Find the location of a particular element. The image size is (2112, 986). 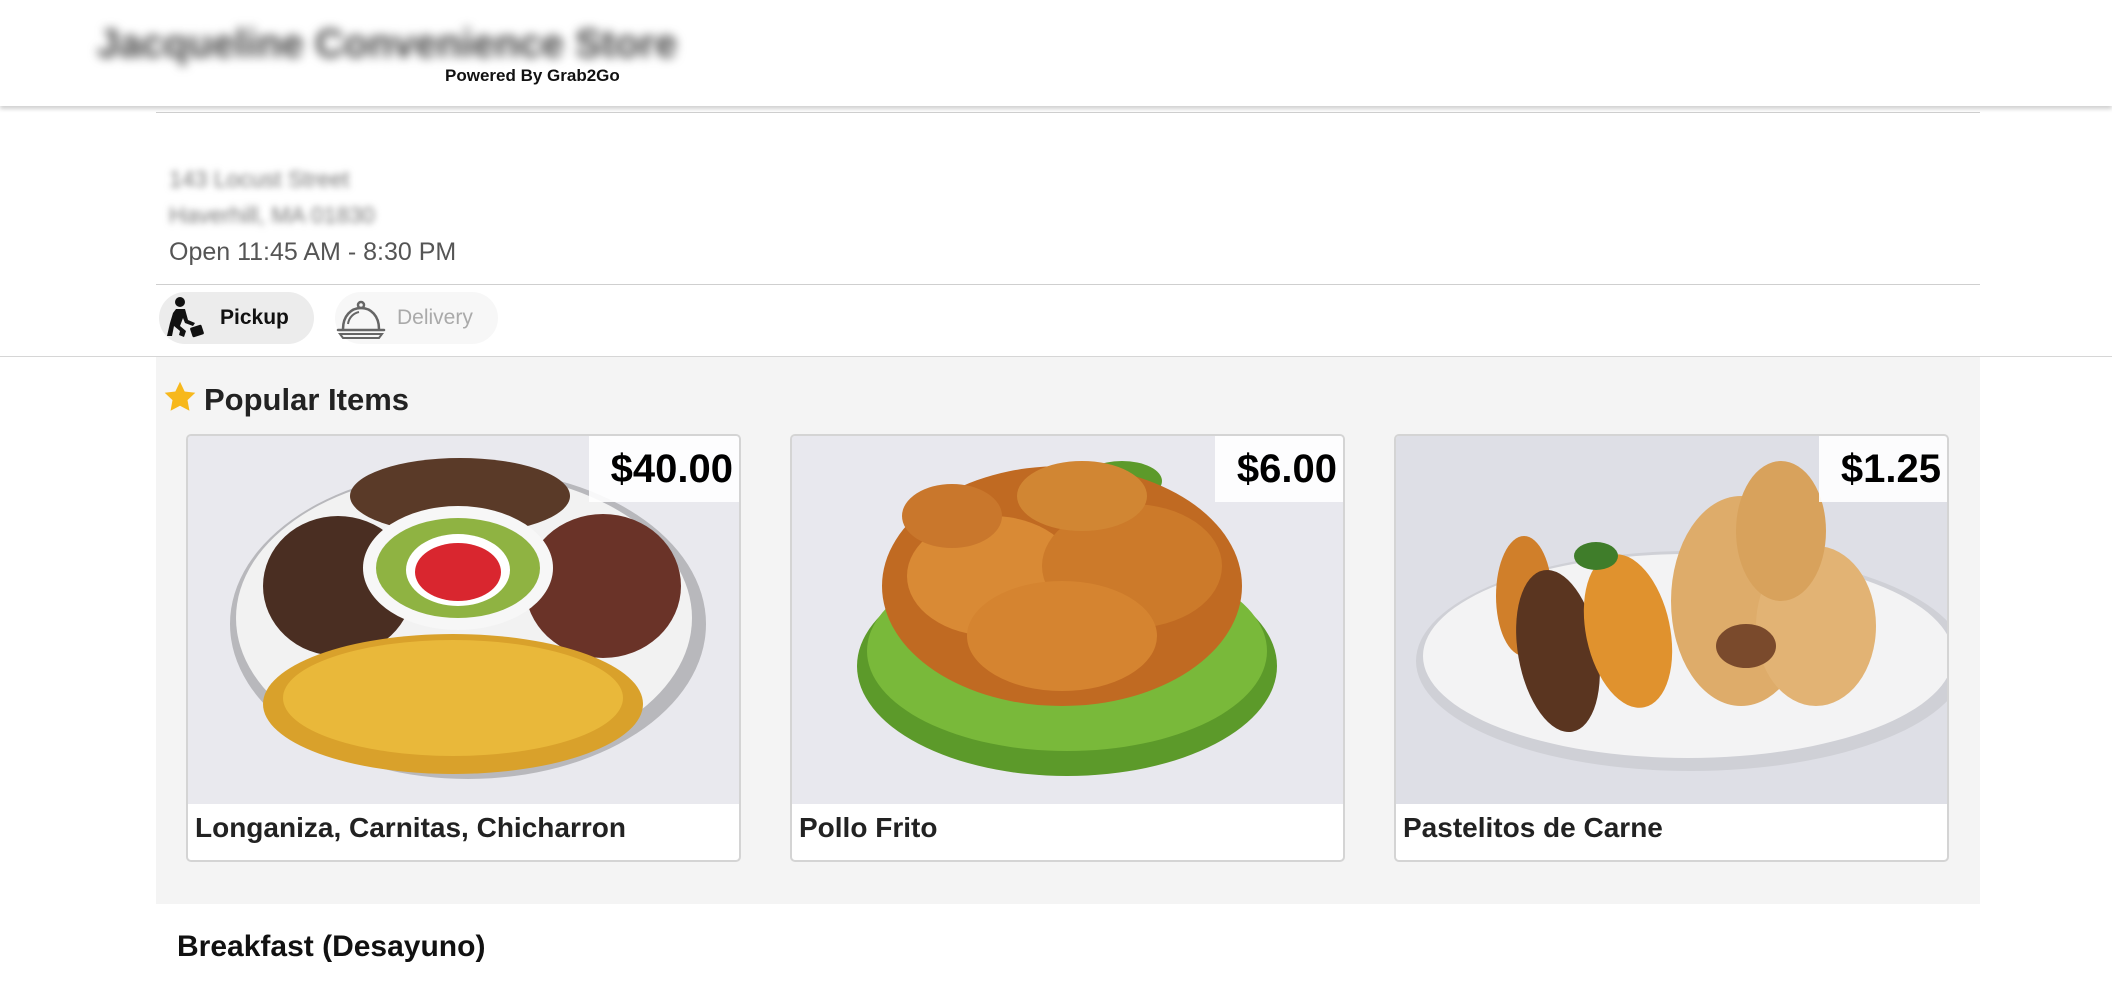

item-price: $1.25 is located at coordinates (1882, 469).